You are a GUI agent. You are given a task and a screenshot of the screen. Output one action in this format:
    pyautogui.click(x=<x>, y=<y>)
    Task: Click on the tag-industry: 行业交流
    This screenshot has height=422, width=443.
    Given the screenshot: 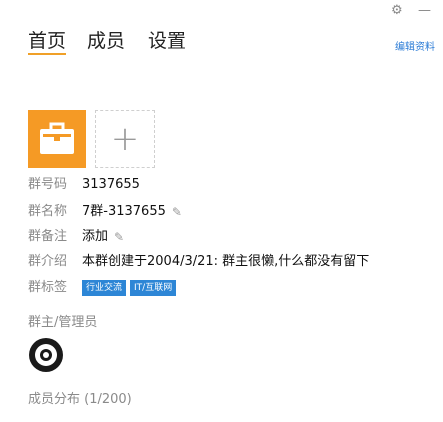 What is the action you would take?
    pyautogui.click(x=104, y=288)
    